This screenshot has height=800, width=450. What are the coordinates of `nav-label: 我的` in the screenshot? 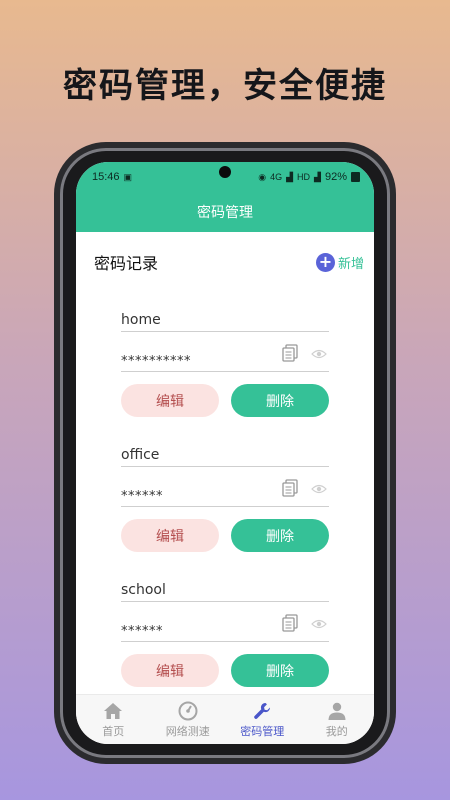 It's located at (336, 731).